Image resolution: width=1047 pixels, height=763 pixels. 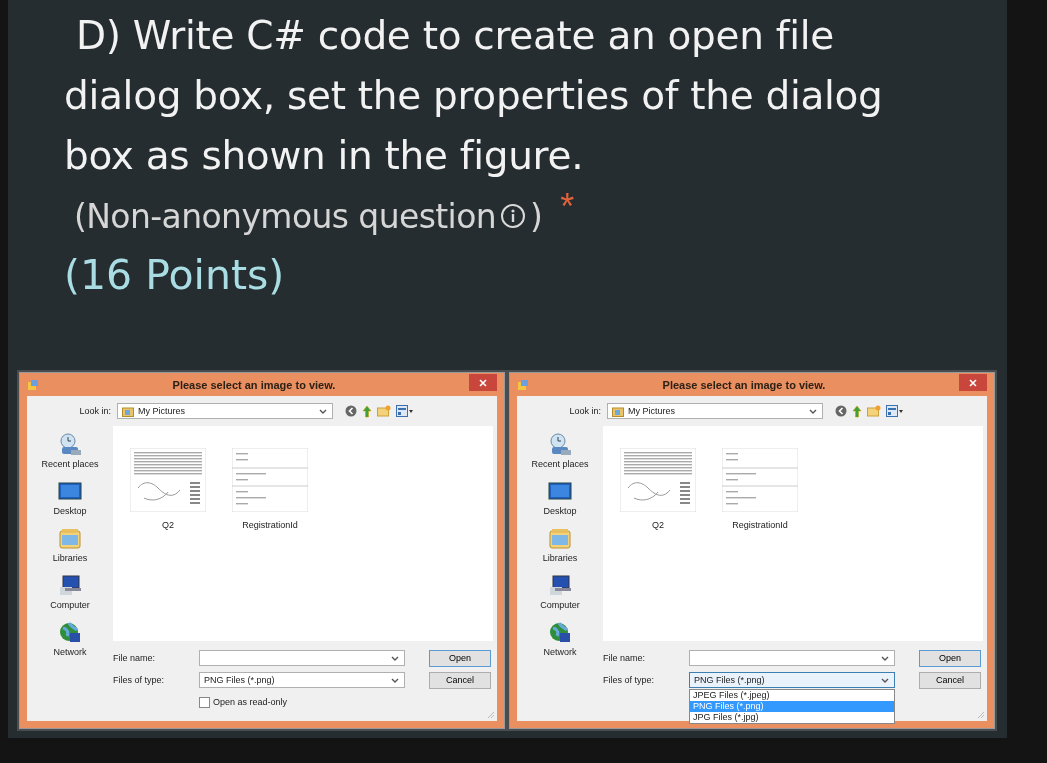 I want to click on read-only-checkbox: Open as read-only, so click(x=302, y=702).